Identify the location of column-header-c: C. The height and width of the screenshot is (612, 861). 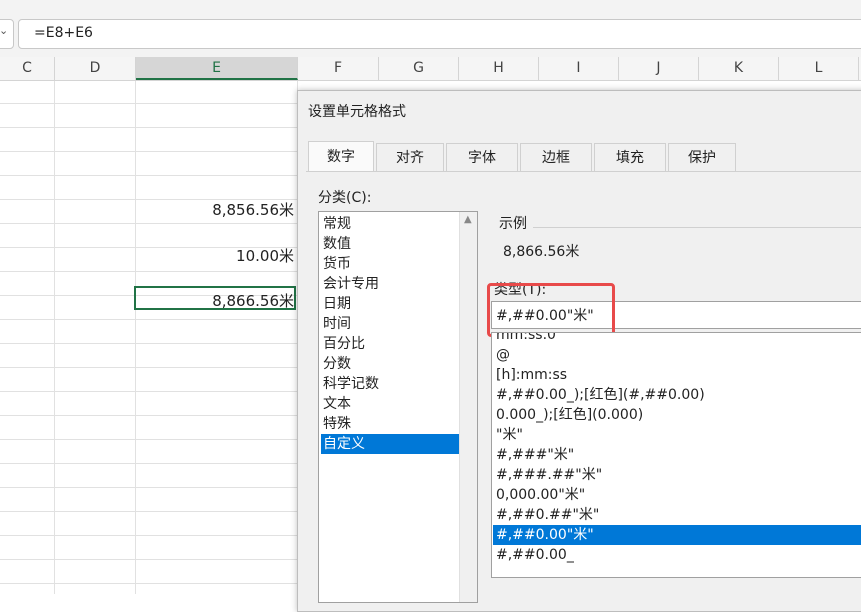
(27, 68).